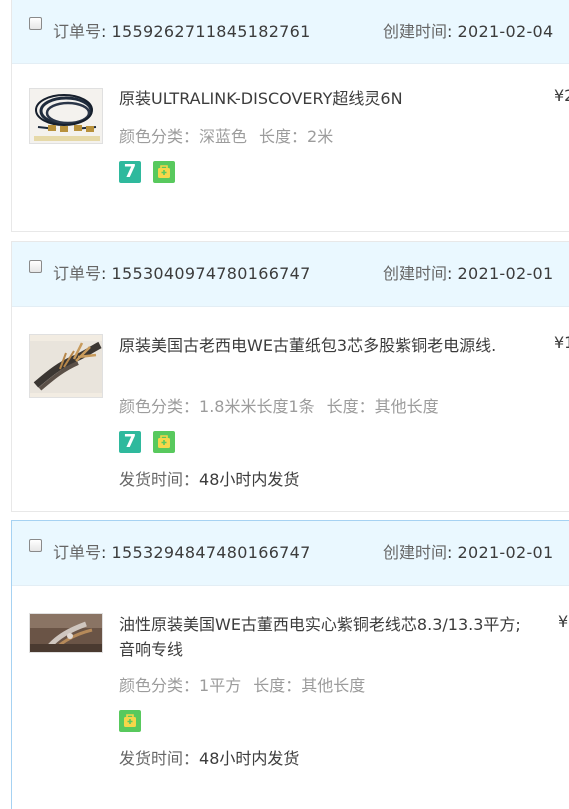  Describe the element at coordinates (220, 685) in the screenshot. I see `color-value: 1平方` at that location.